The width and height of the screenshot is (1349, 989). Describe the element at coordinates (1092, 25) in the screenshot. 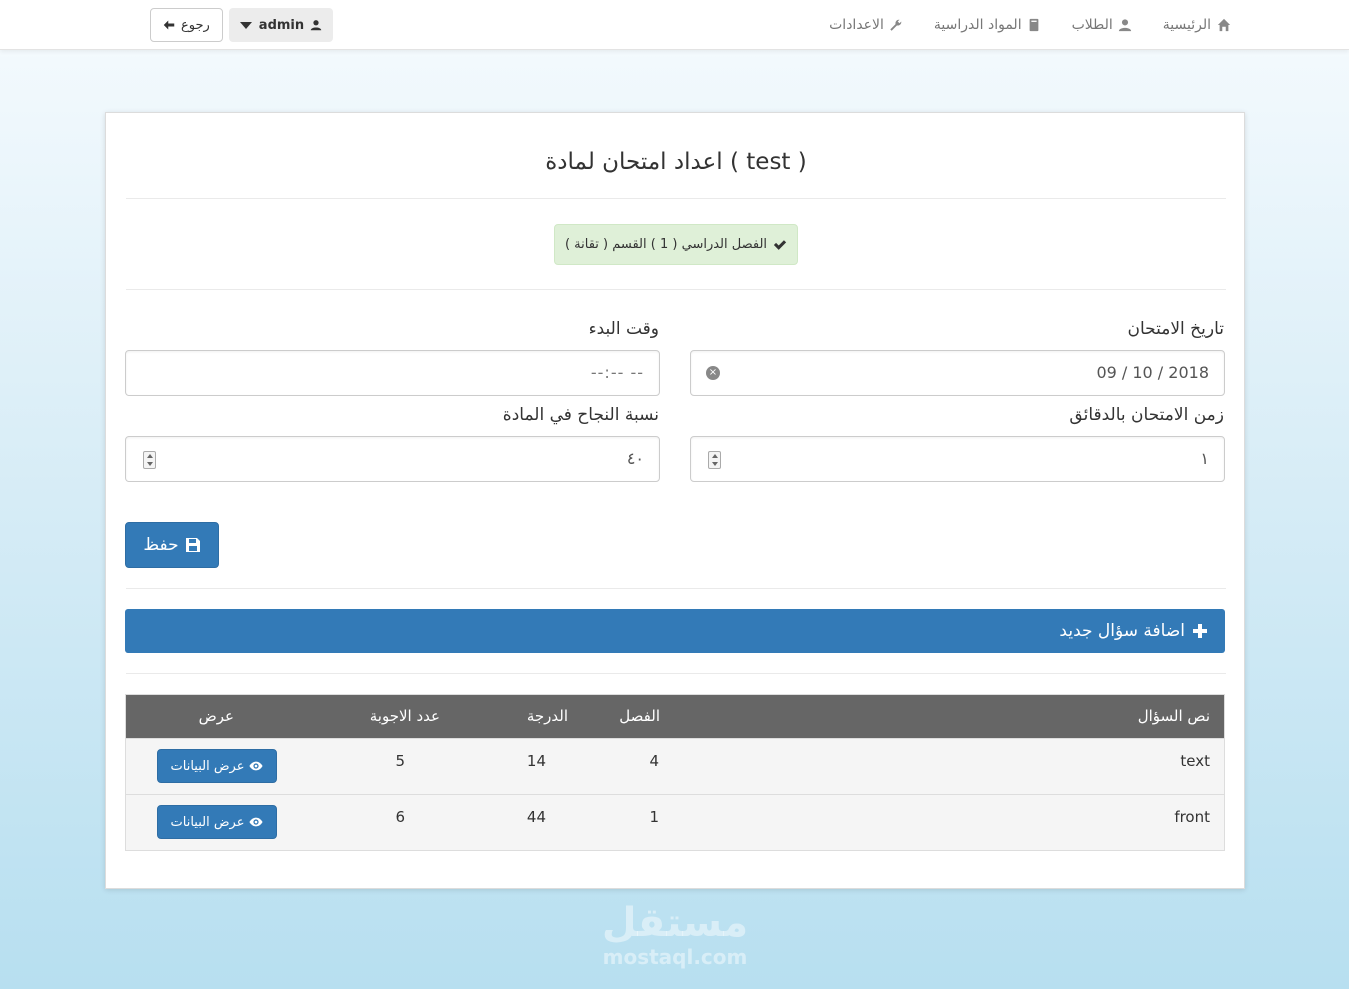

I see `nav-item-label: الطلاب` at that location.